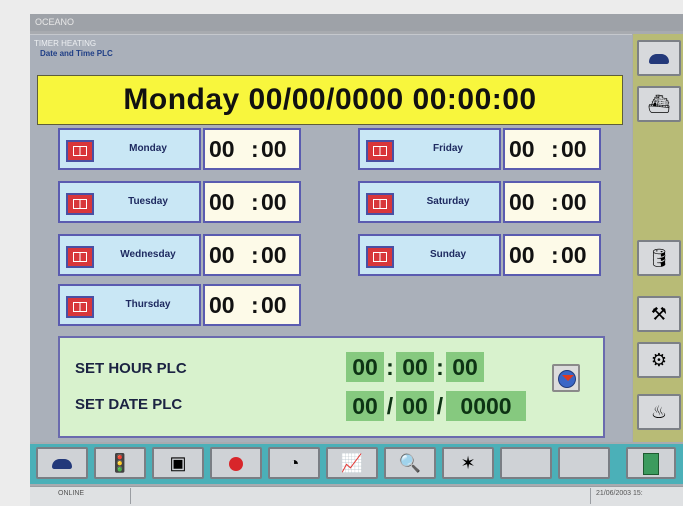  I want to click on status-date: 21/06/2003 15:, so click(619, 493).